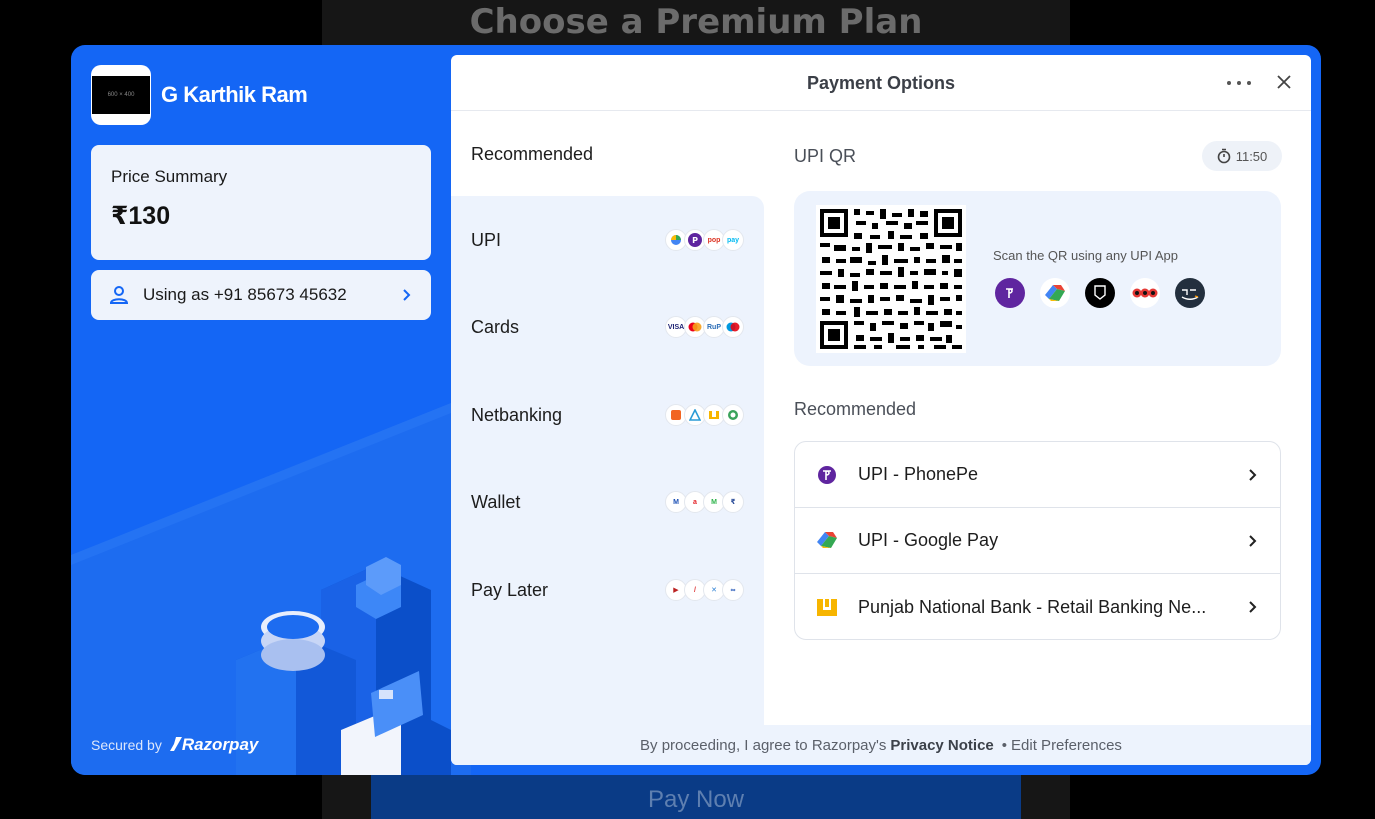  Describe the element at coordinates (733, 240) in the screenshot. I see `paytm-icon: pay` at that location.